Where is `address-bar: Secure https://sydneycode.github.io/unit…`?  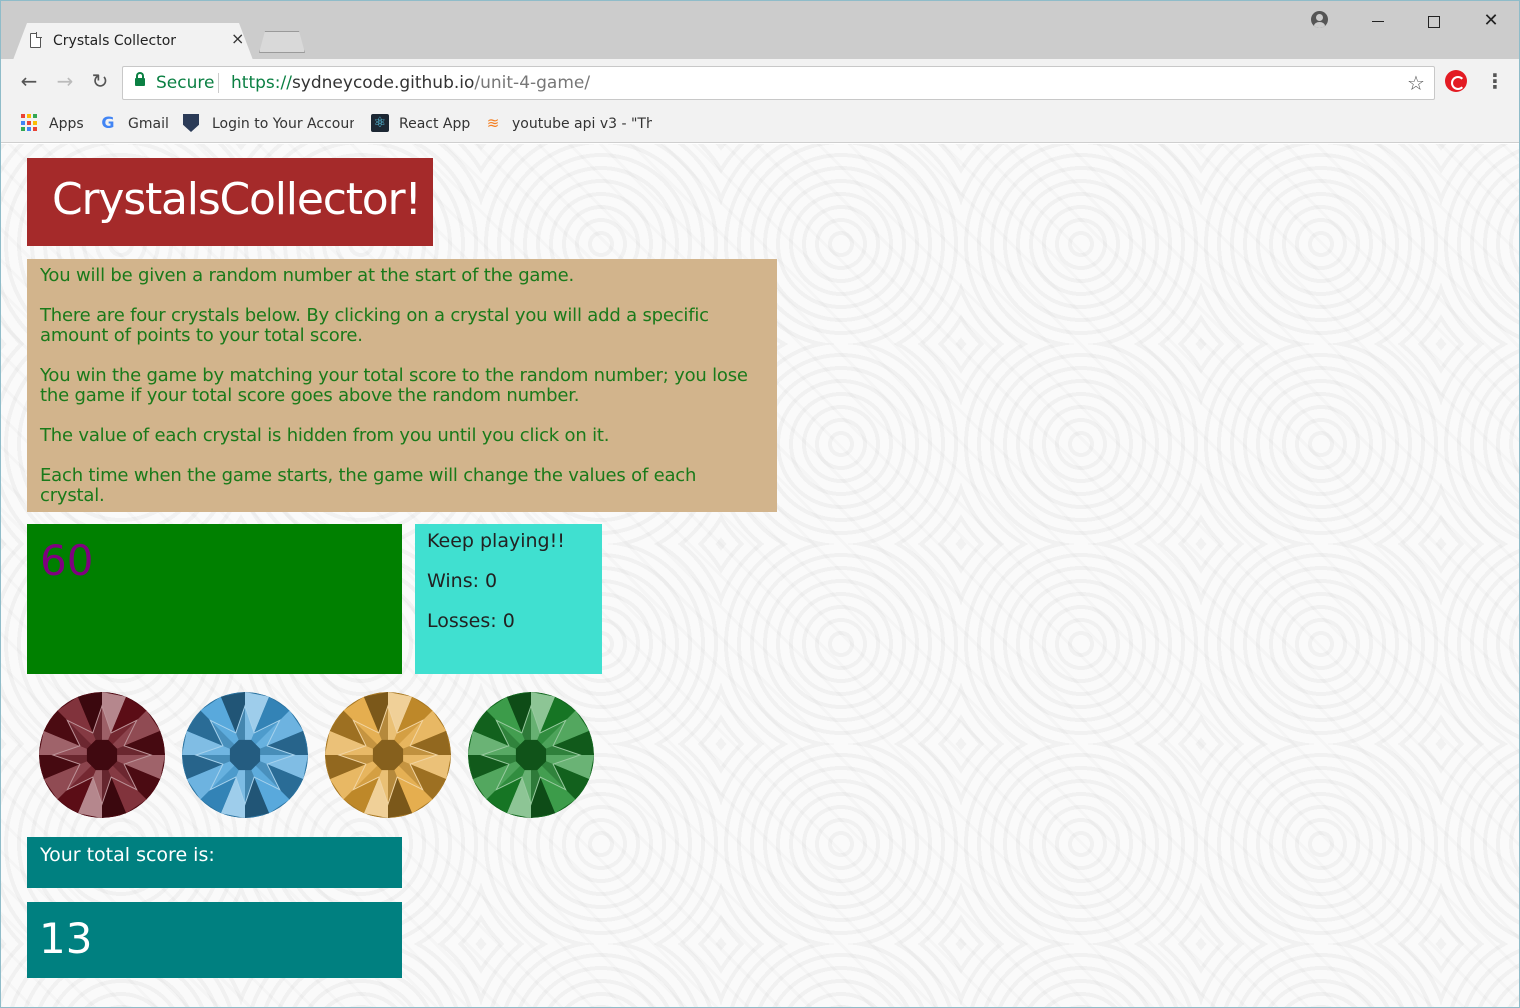 address-bar: Secure https://sydneycode.github.io/unit… is located at coordinates (778, 83).